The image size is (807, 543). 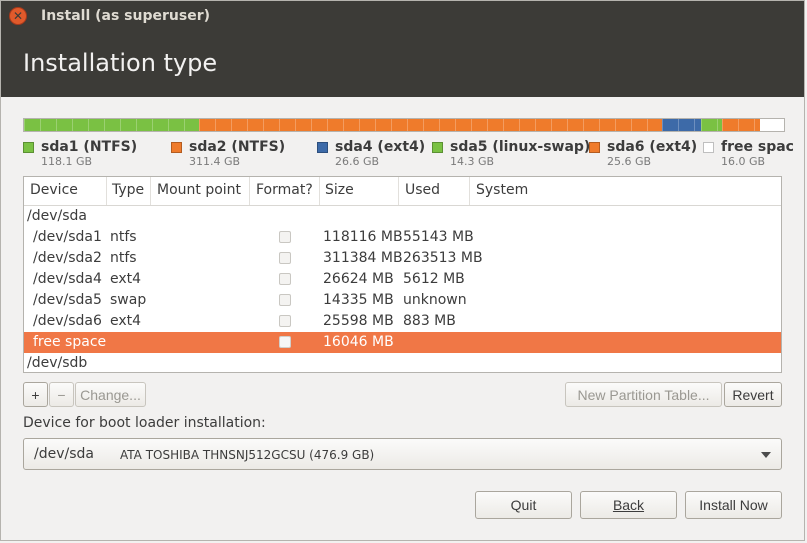 What do you see at coordinates (215, 161) in the screenshot?
I see `legend-size: 311.4 GB` at bounding box center [215, 161].